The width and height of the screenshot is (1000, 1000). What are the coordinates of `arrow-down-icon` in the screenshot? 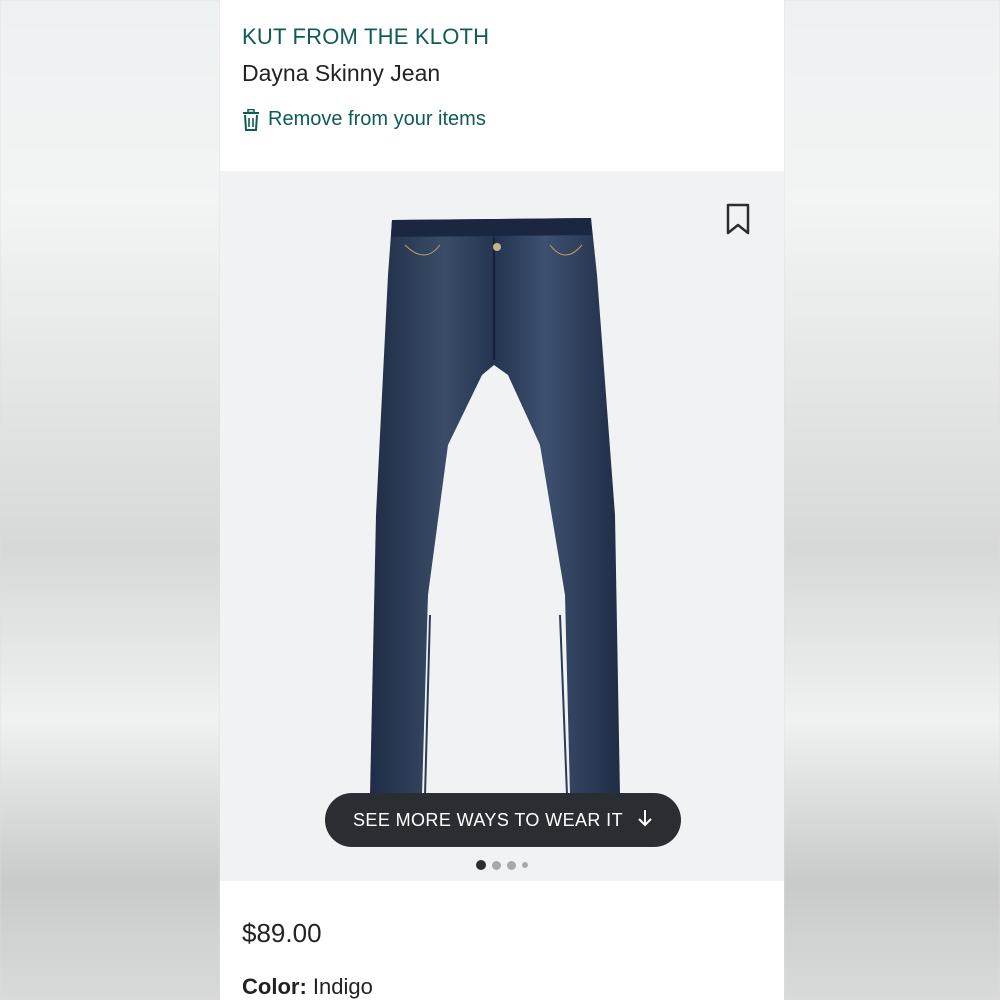 It's located at (645, 820).